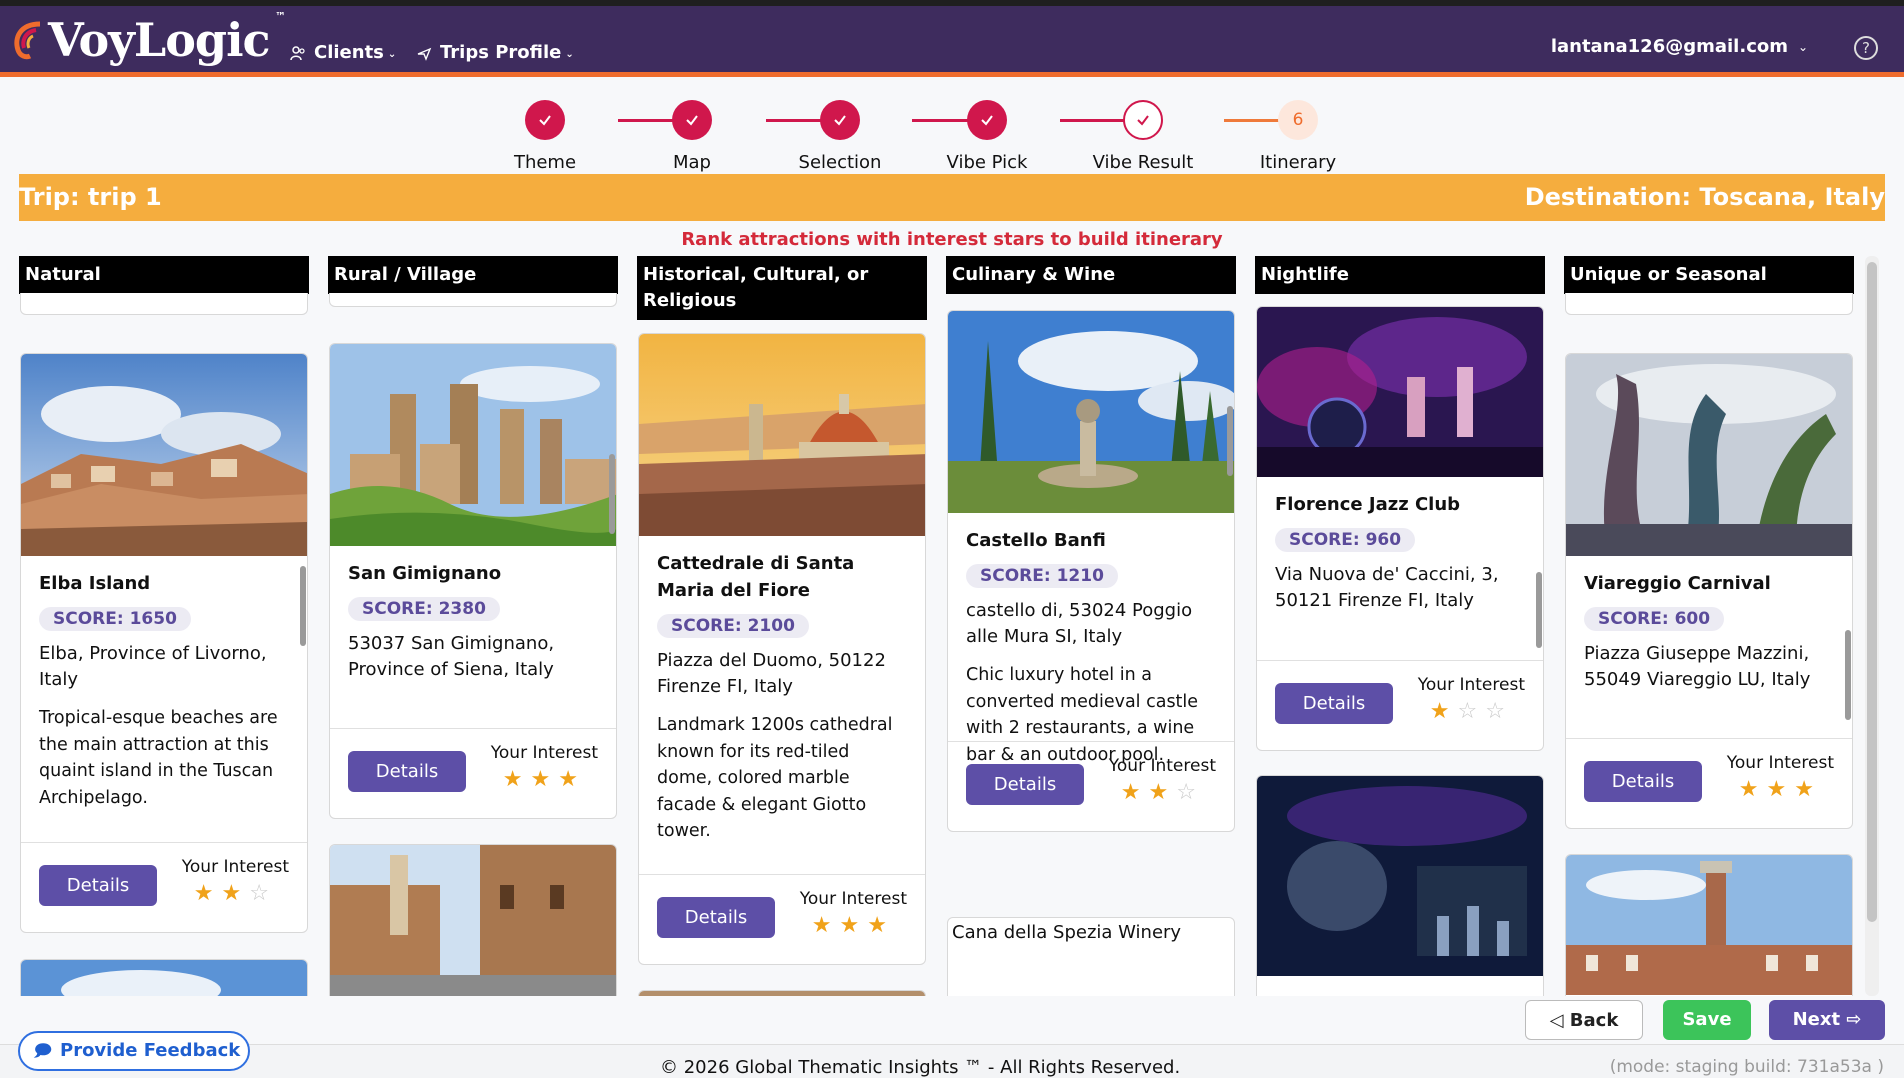 The height and width of the screenshot is (1078, 1904). What do you see at coordinates (1345, 540) in the screenshot?
I see `score-badge: SCORE: 960` at bounding box center [1345, 540].